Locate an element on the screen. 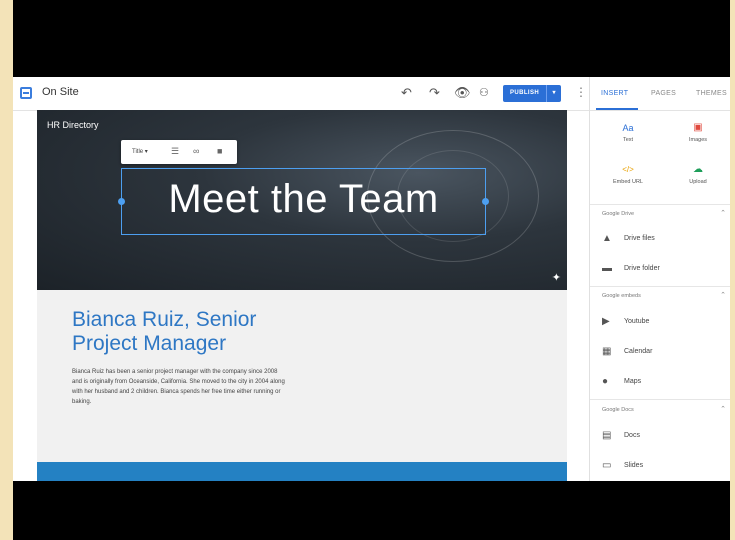 The image size is (735, 540). text-format-toolbar: Title ▾ ☰ ∞ ■ is located at coordinates (179, 152).